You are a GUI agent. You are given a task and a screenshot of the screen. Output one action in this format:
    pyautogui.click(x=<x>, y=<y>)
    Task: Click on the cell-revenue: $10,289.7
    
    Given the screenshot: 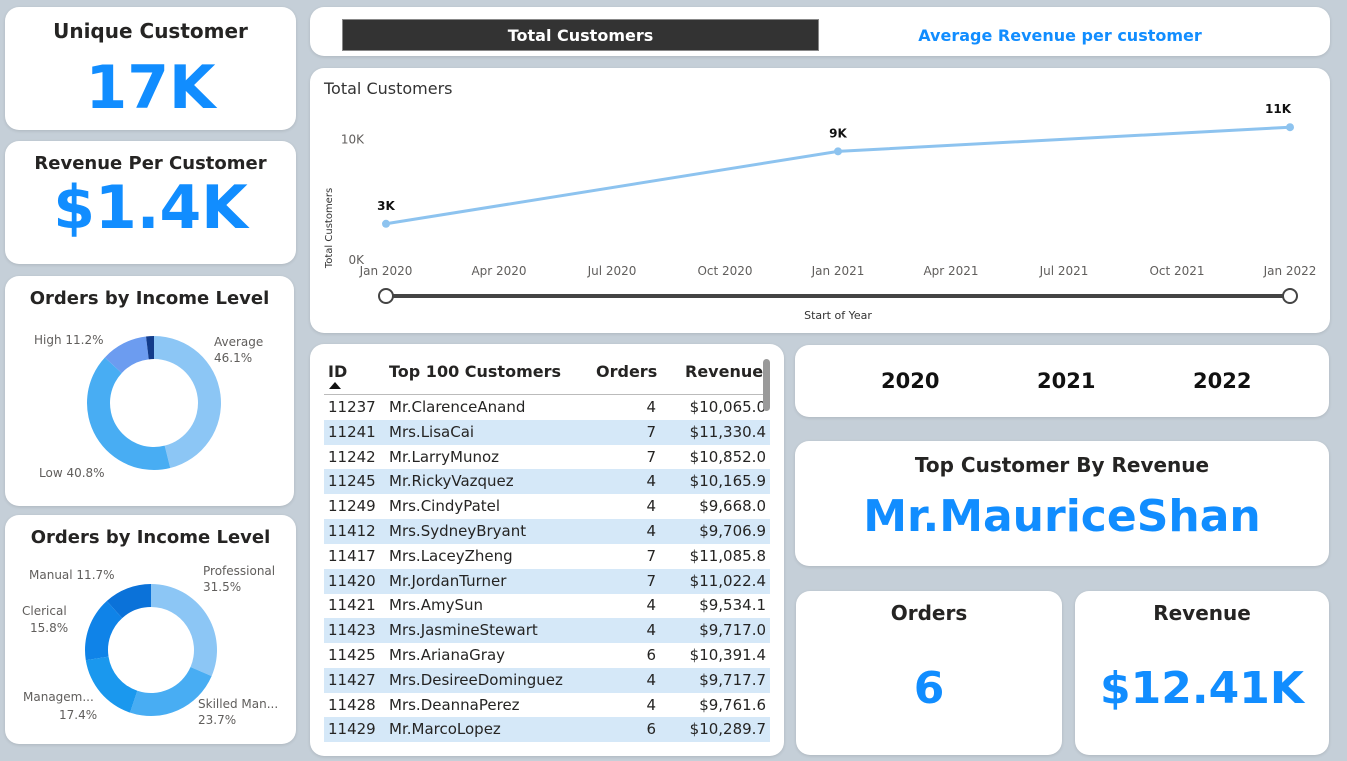 What is the action you would take?
    pyautogui.click(x=727, y=729)
    